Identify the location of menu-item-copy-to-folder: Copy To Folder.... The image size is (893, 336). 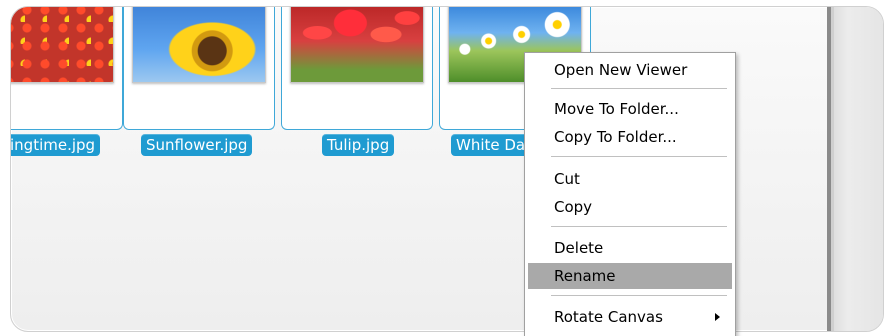
(630, 137).